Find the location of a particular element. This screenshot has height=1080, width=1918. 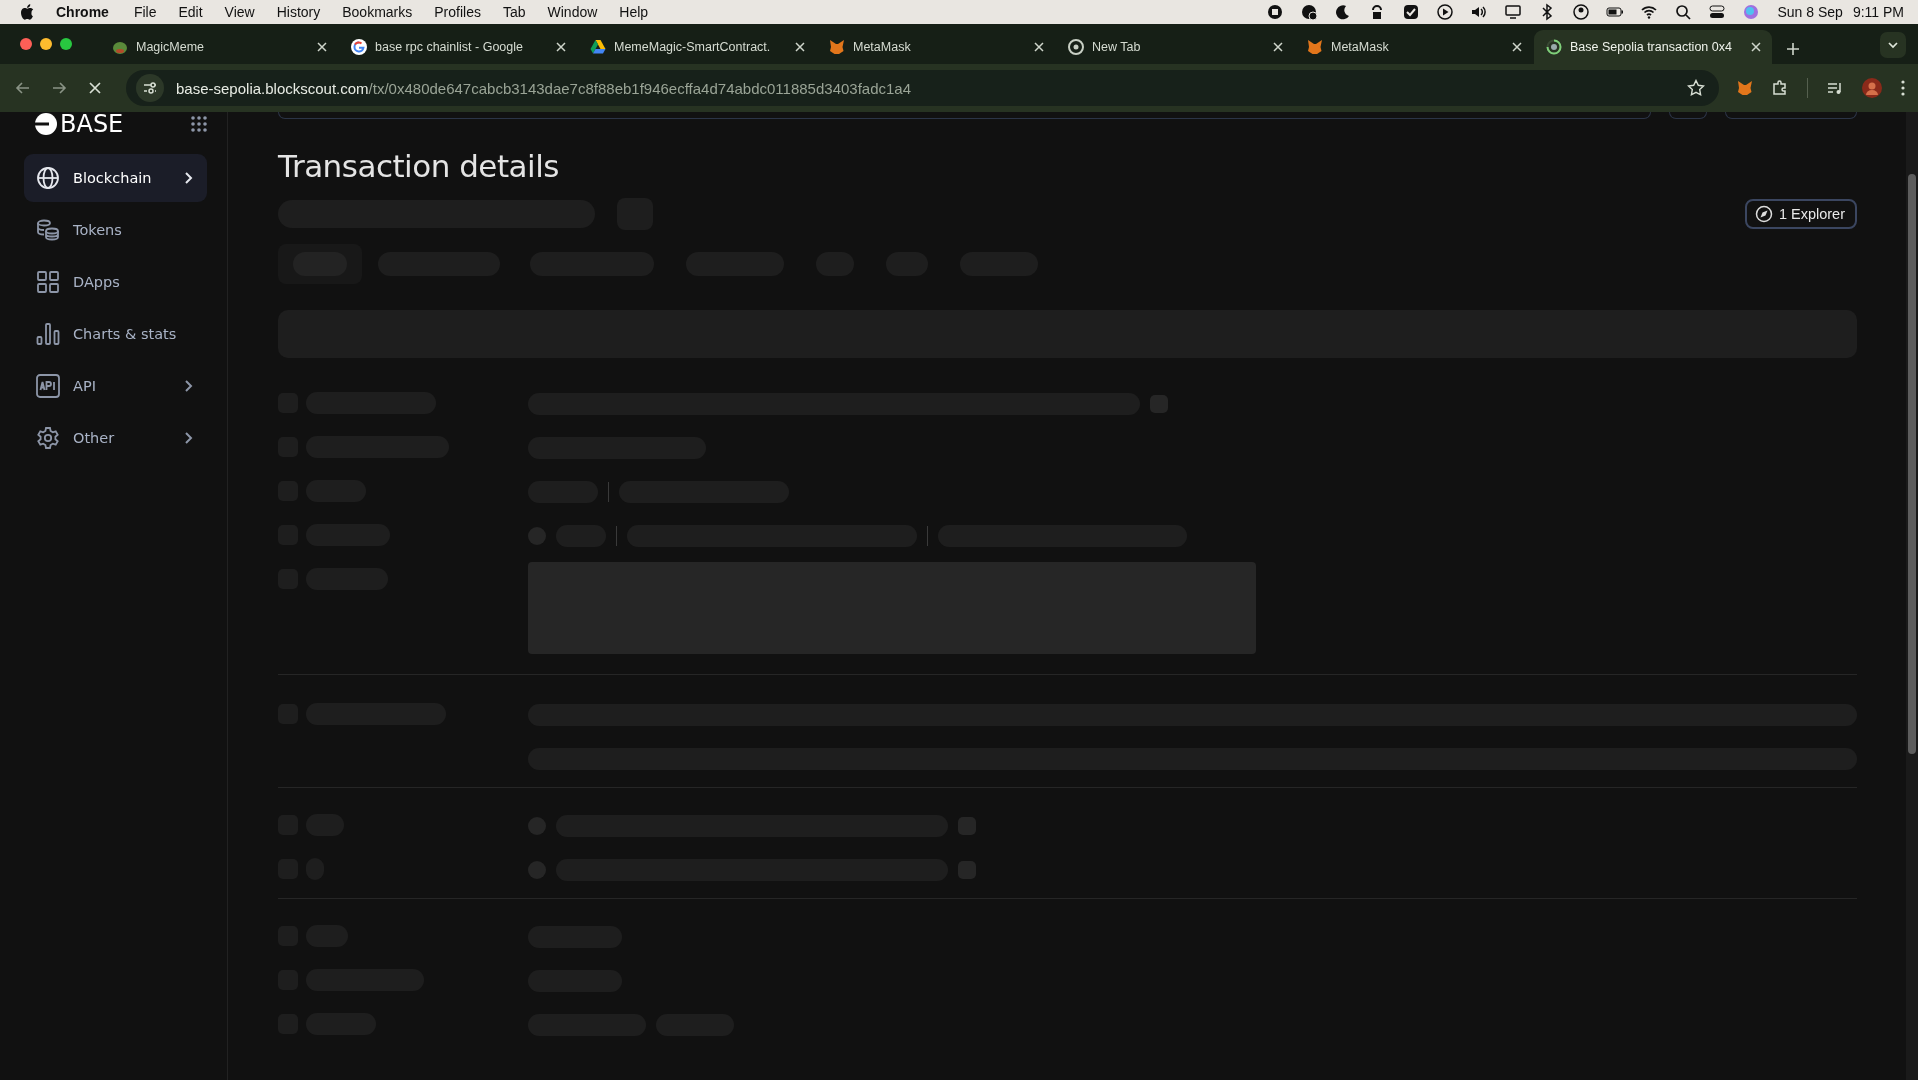

app-menu: Chrome is located at coordinates (78, 12).